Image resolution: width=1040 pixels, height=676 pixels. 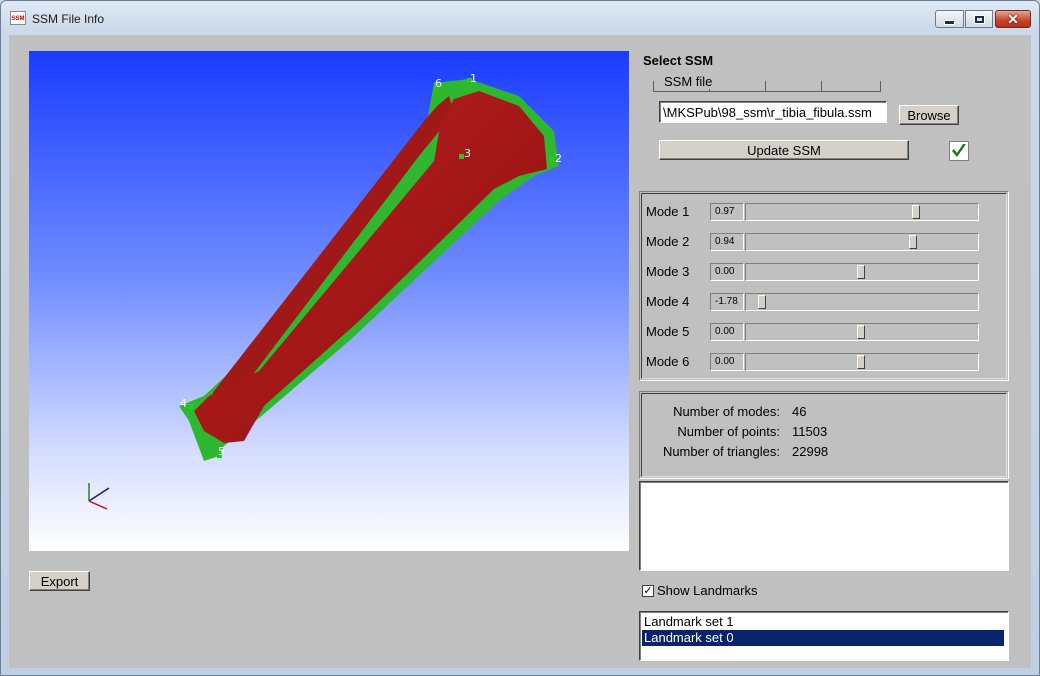 I want to click on mode-row-6: Mode 6 0.00, so click(x=820, y=362).